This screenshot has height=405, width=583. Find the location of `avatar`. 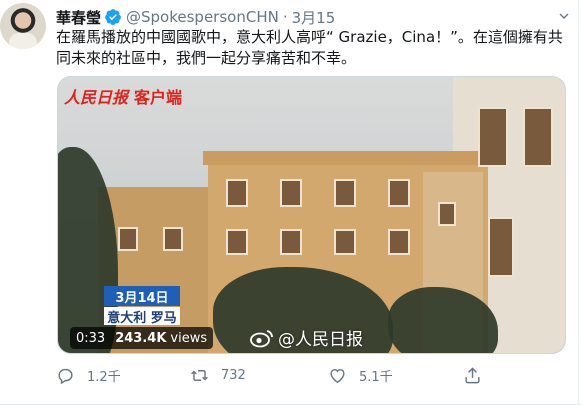

avatar is located at coordinates (23, 26).